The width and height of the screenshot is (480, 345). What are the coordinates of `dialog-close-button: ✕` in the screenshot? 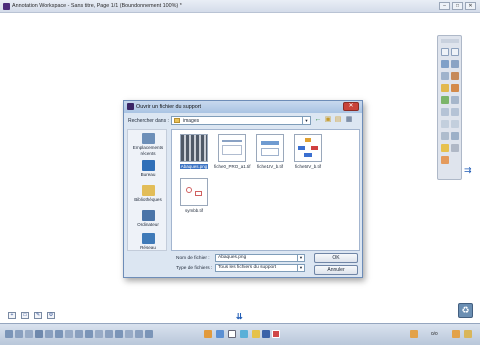 It's located at (351, 106).